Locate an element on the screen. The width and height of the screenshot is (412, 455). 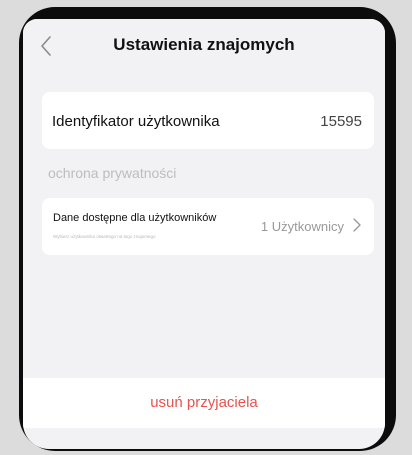
user-id-label: Identyfikator użytkownika is located at coordinates (136, 121).